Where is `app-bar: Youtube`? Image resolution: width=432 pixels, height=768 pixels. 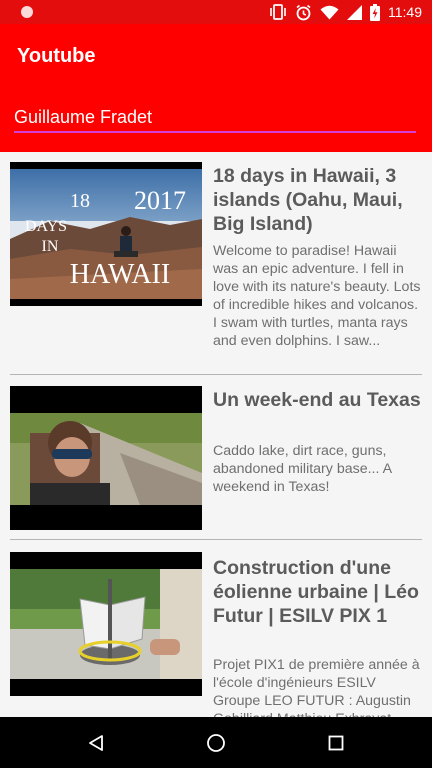 app-bar: Youtube is located at coordinates (216, 55).